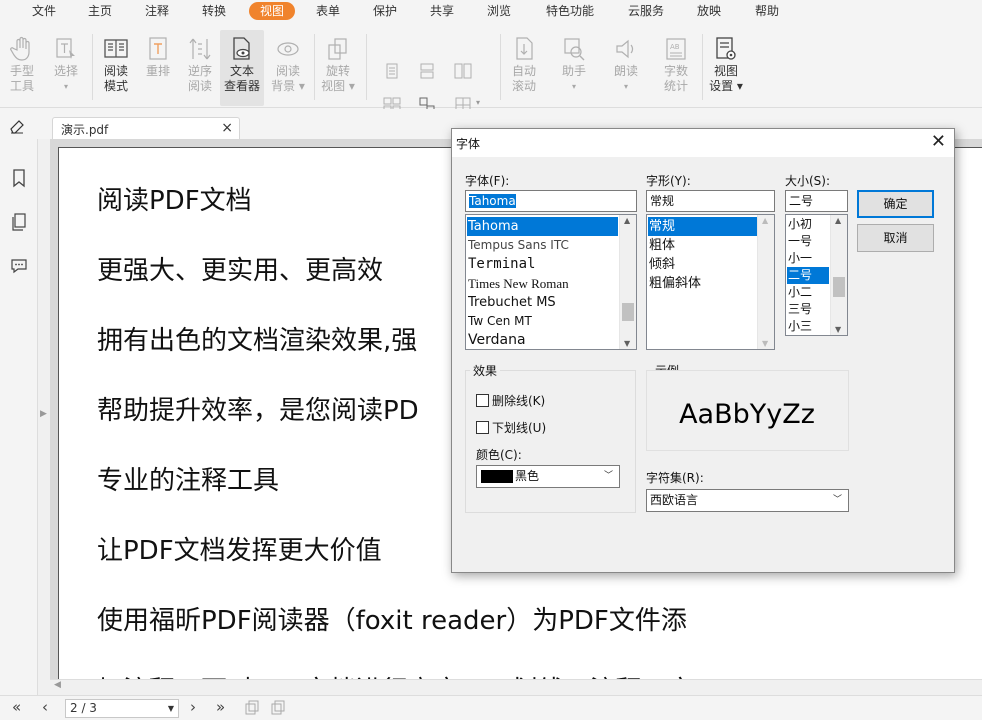 The width and height of the screenshot is (982, 720). What do you see at coordinates (227, 128) in the screenshot?
I see `tab-close-icon: ×` at bounding box center [227, 128].